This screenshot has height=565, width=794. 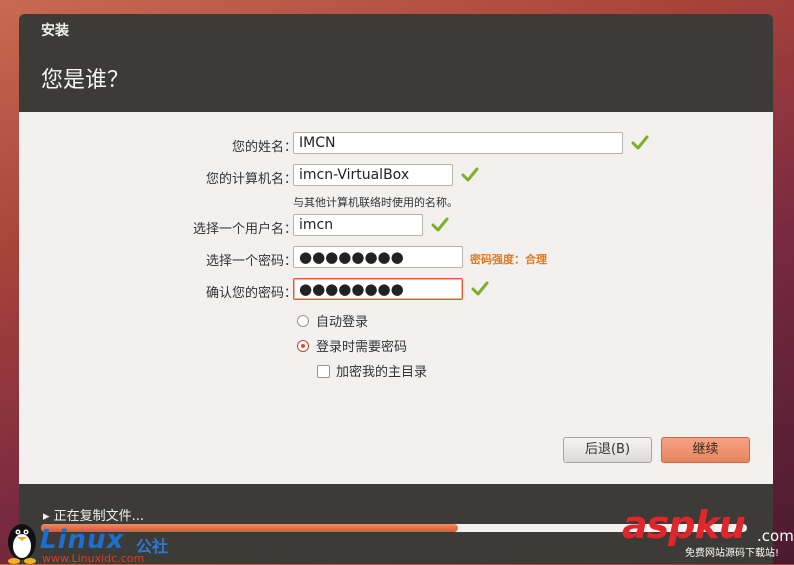 I want to click on username-label: 选择一个用户名：, so click(x=244, y=229).